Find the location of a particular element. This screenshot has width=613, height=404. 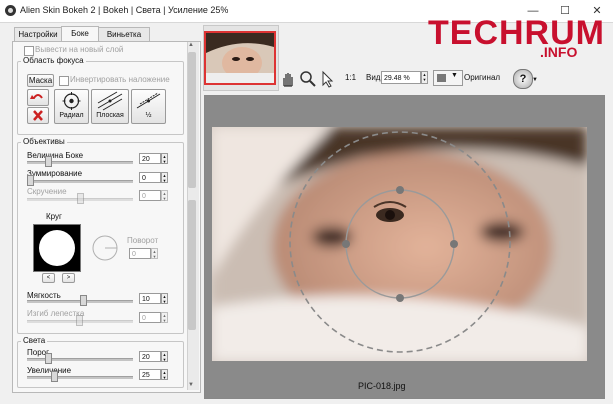

delete-icon is located at coordinates (38, 115).